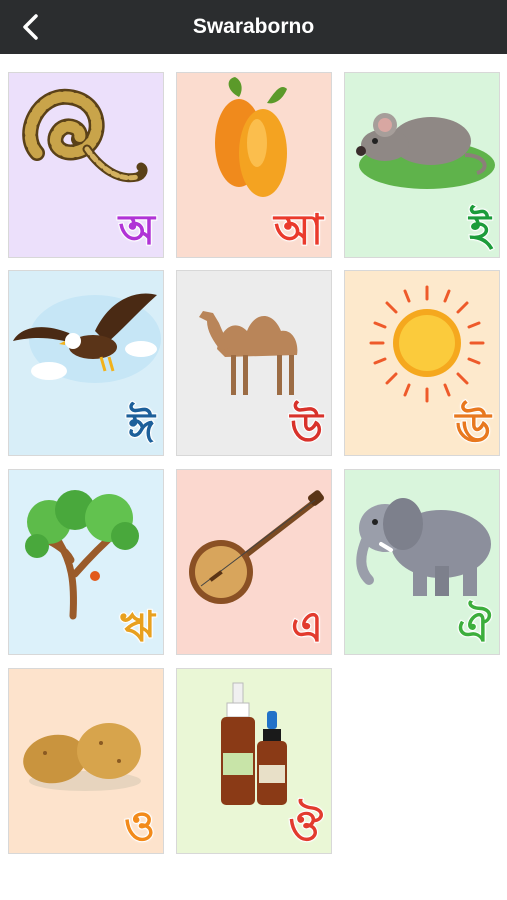 This screenshot has width=507, height=900. Describe the element at coordinates (422, 562) in the screenshot. I see `letter-card-elephant: ঐ` at that location.